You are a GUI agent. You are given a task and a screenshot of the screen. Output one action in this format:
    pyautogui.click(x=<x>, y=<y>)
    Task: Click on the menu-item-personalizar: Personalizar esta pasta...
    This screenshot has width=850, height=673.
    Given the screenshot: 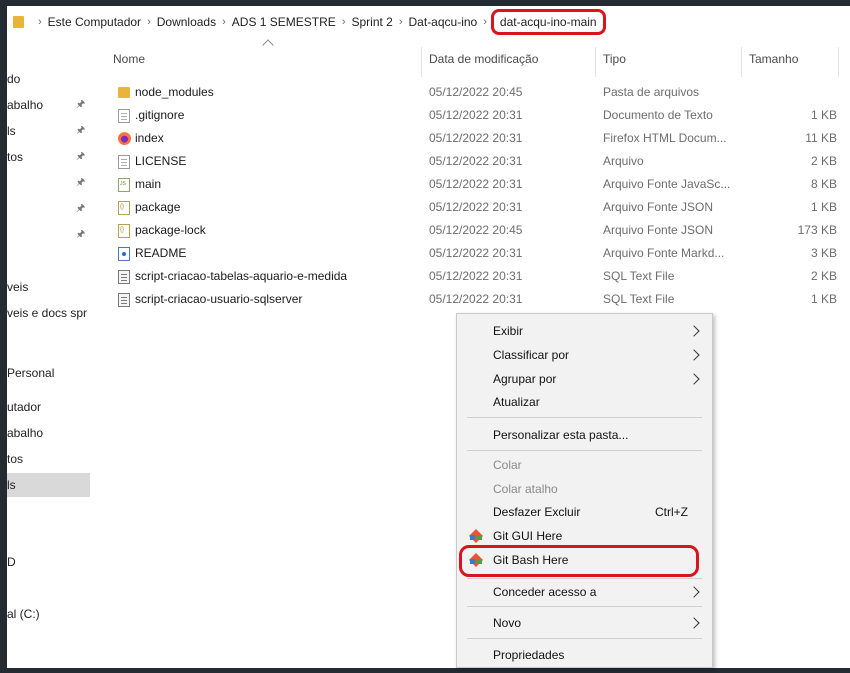 What is the action you would take?
    pyautogui.click(x=584, y=435)
    